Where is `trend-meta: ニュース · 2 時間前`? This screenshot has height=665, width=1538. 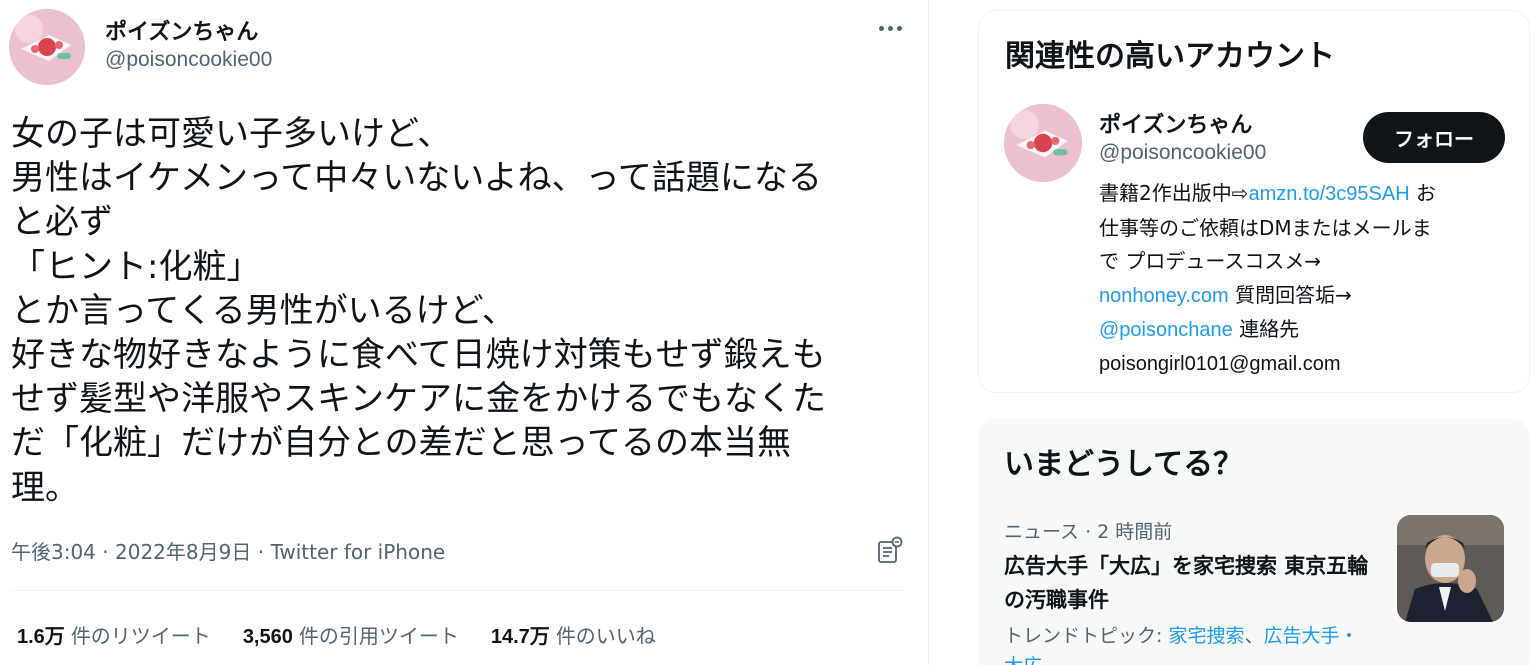
trend-meta: ニュース · 2 時間前 is located at coordinates (1088, 532).